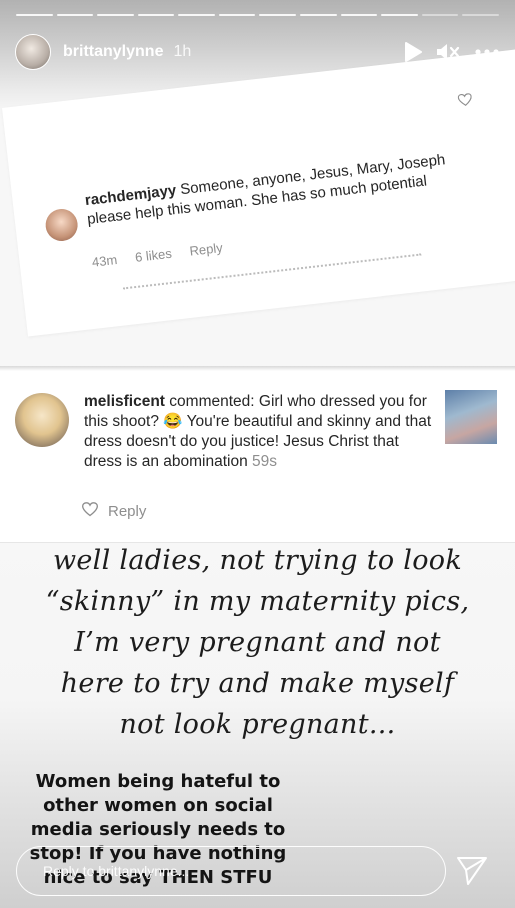 The height and width of the screenshot is (908, 515). I want to click on caption-line: Women being hateful to, so click(158, 781).